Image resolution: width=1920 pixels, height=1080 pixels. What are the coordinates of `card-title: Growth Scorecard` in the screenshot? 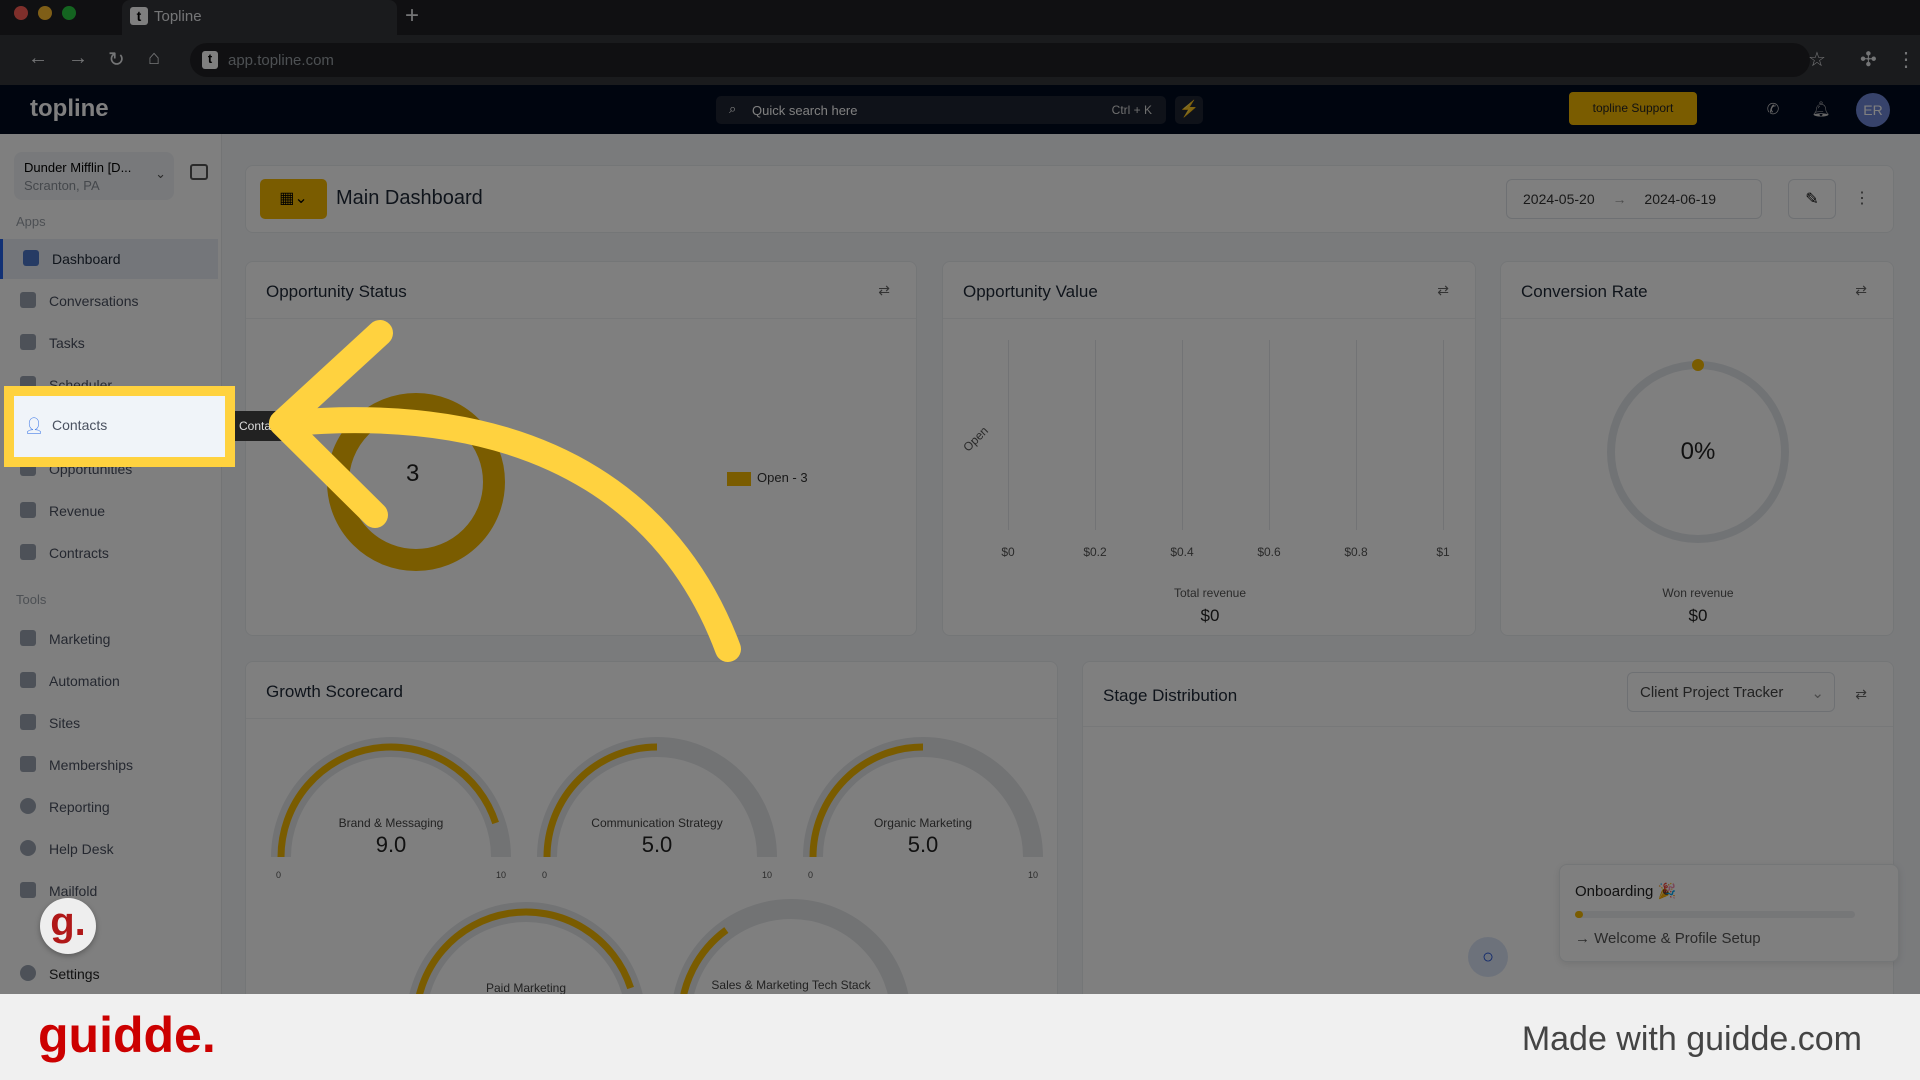 It's located at (334, 691).